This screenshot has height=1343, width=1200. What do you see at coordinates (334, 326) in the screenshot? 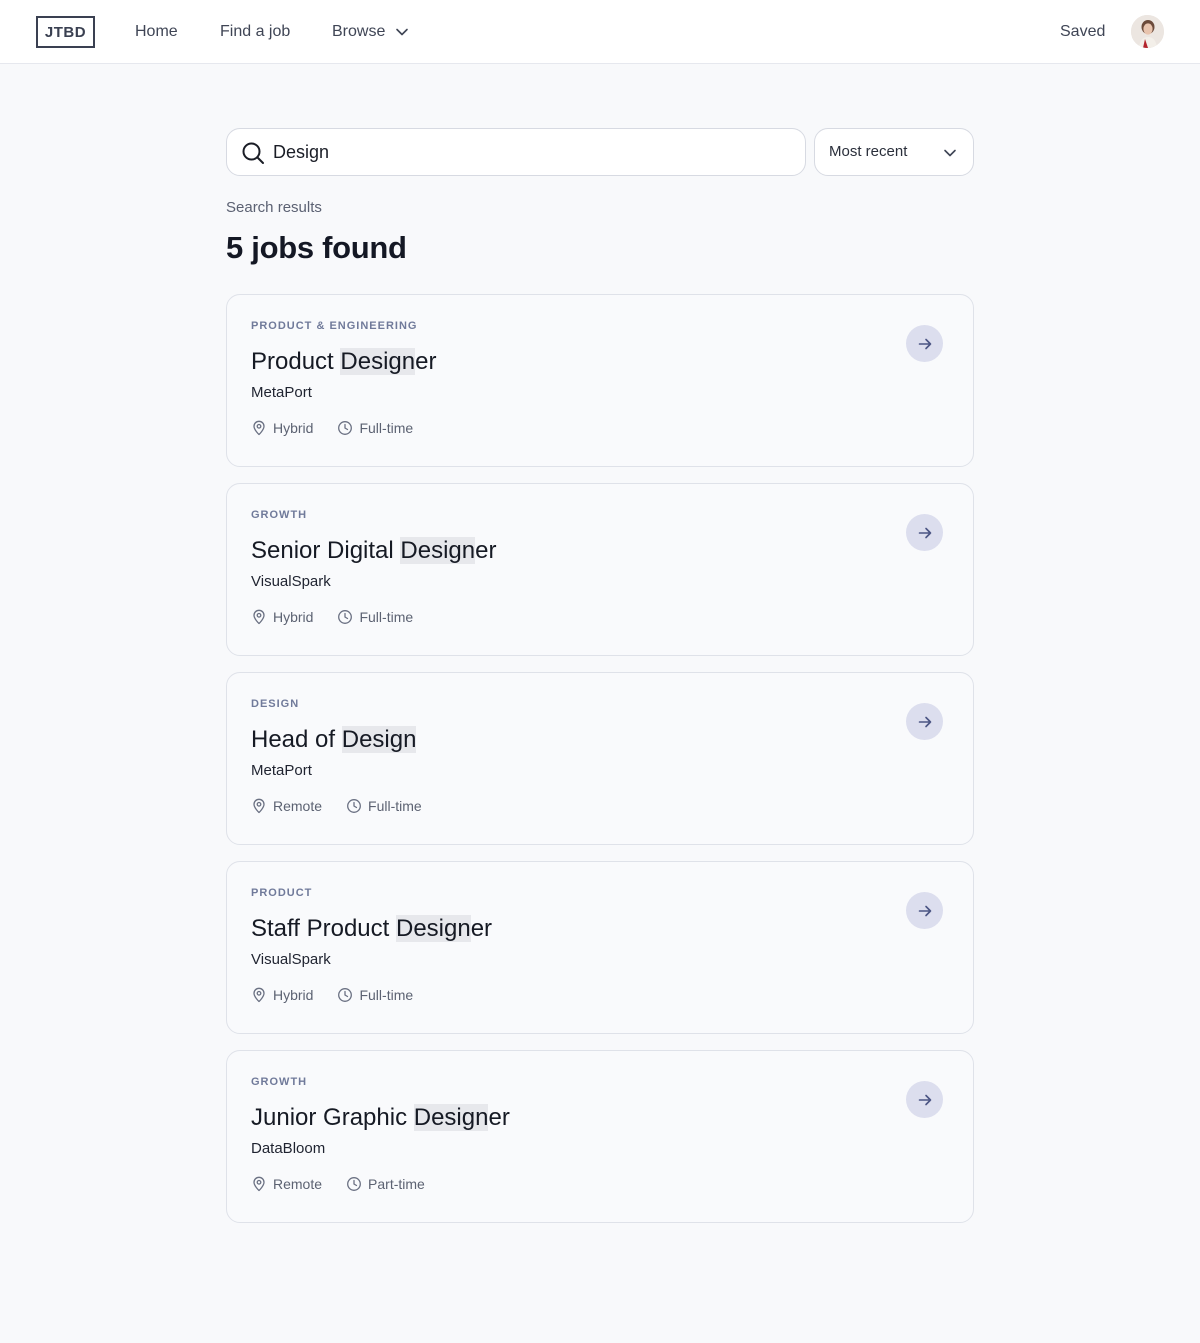
I see `job-category: Product & Engineering` at bounding box center [334, 326].